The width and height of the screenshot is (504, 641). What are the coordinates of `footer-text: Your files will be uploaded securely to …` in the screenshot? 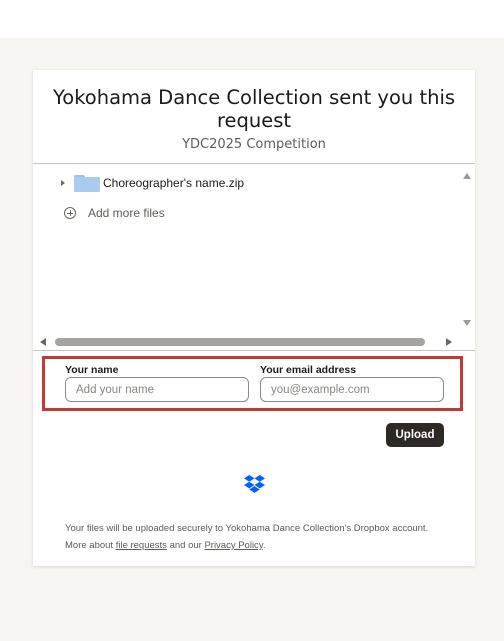 It's located at (255, 537).